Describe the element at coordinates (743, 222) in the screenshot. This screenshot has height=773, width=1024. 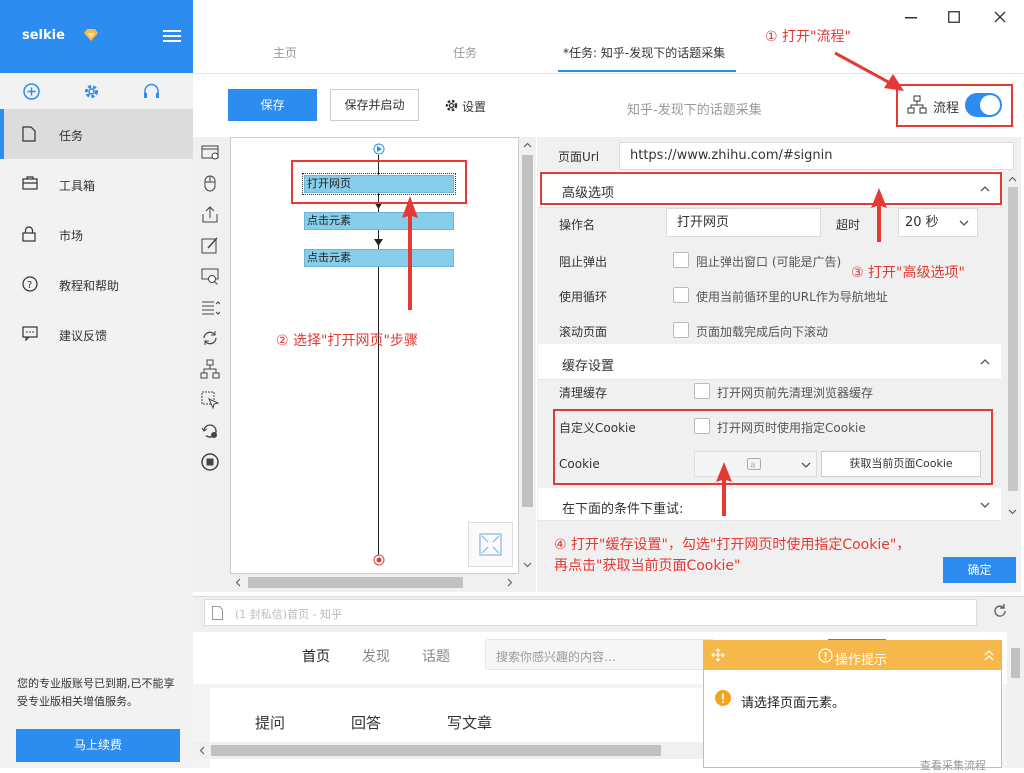
I see `op-name-input: 打开网页` at that location.